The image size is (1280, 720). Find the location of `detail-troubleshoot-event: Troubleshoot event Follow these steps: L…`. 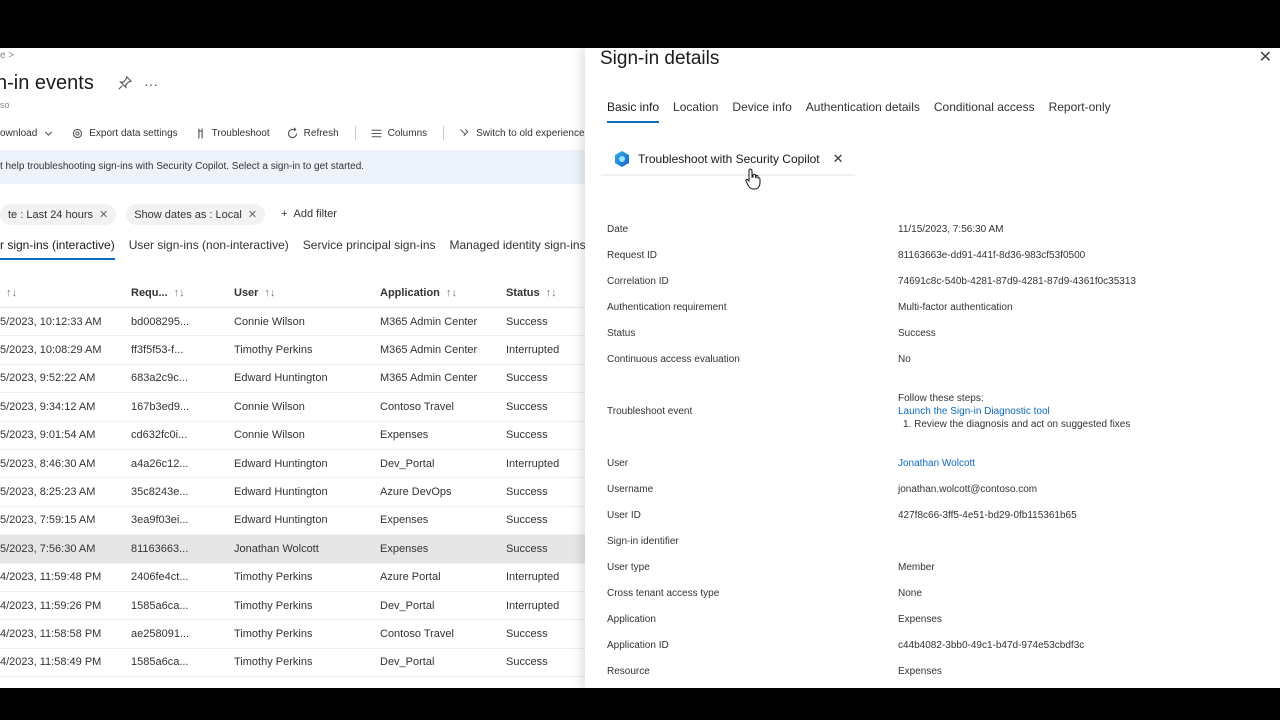

detail-troubleshoot-event: Troubleshoot event Follow these steps: L… is located at coordinates (937, 411).